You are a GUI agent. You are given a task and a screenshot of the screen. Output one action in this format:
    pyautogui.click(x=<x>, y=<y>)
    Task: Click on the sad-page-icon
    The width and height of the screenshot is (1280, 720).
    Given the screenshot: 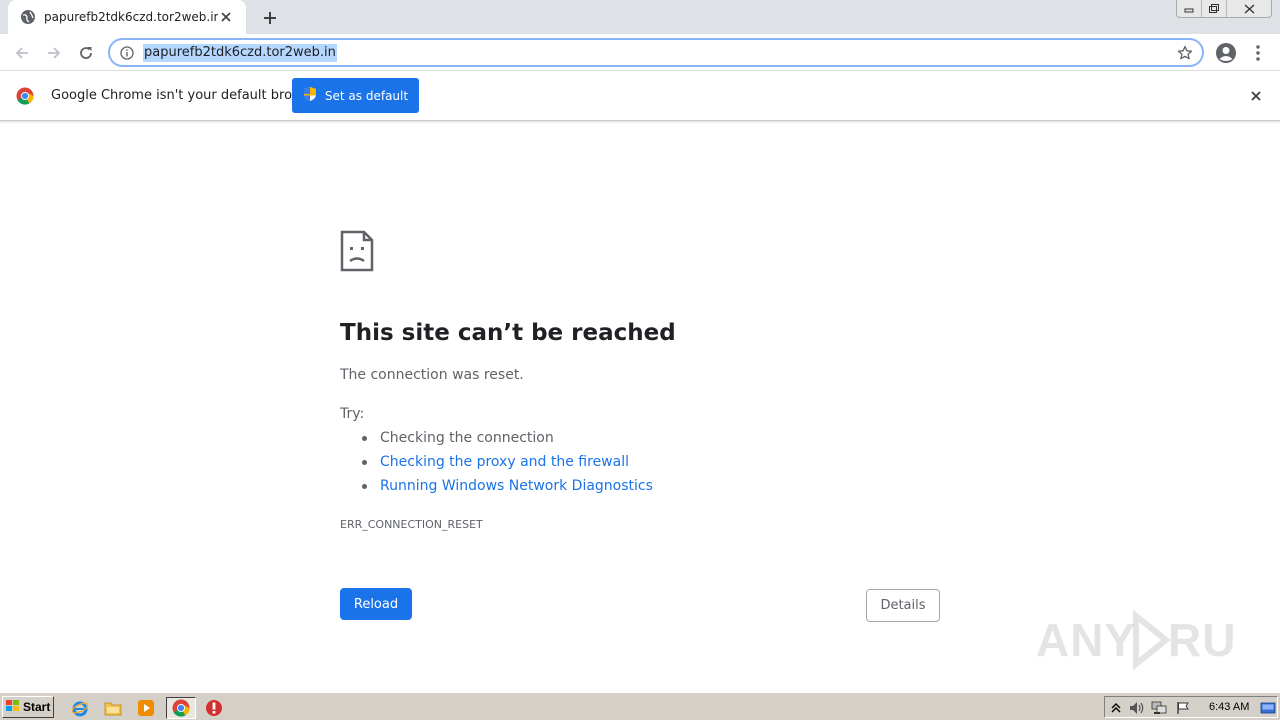 What is the action you would take?
    pyautogui.click(x=357, y=251)
    